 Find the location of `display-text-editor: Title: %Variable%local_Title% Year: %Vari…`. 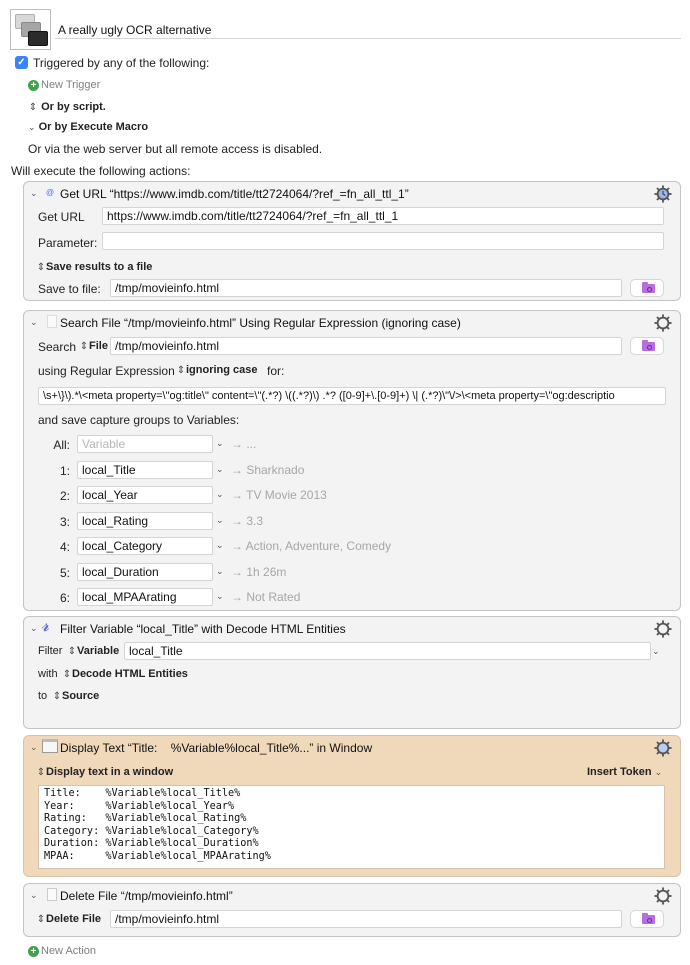

display-text-editor: Title: %Variable%local_Title% Year: %Vari… is located at coordinates (351, 827).